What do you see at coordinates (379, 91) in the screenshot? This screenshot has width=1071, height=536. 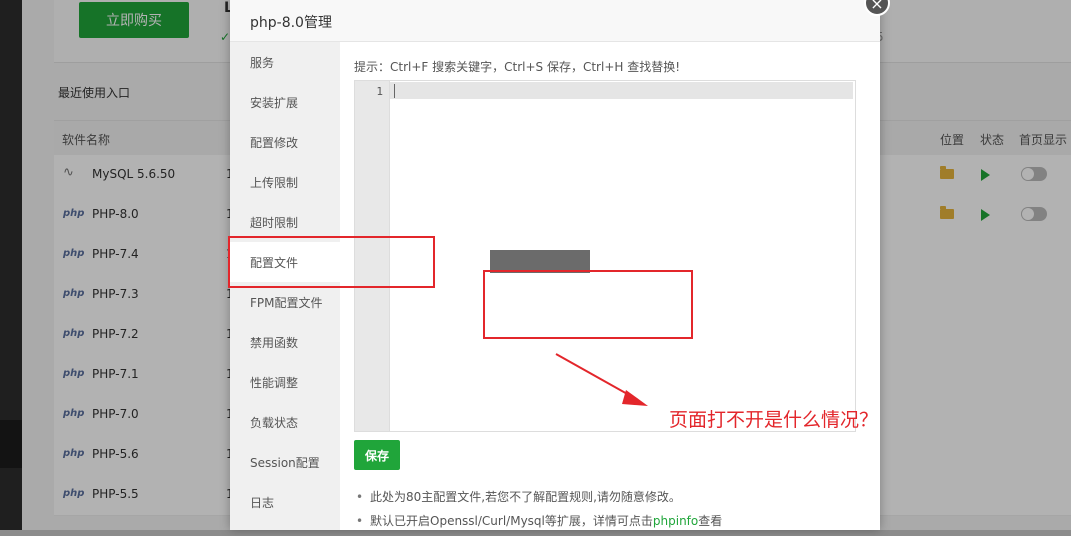 I see `line-number: 1` at bounding box center [379, 91].